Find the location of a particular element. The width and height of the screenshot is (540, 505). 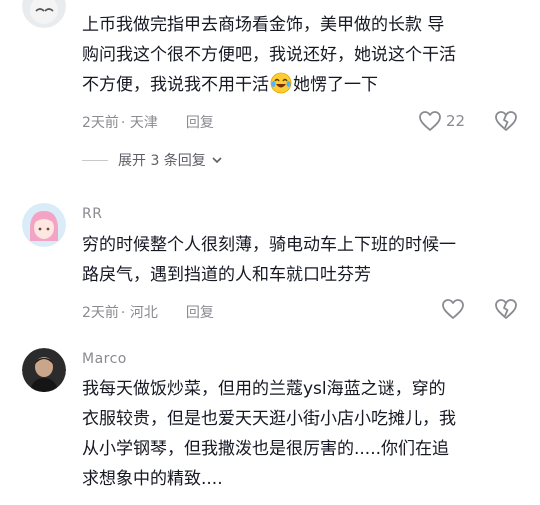

laughing-tears-emoji-icon is located at coordinates (281, 83).